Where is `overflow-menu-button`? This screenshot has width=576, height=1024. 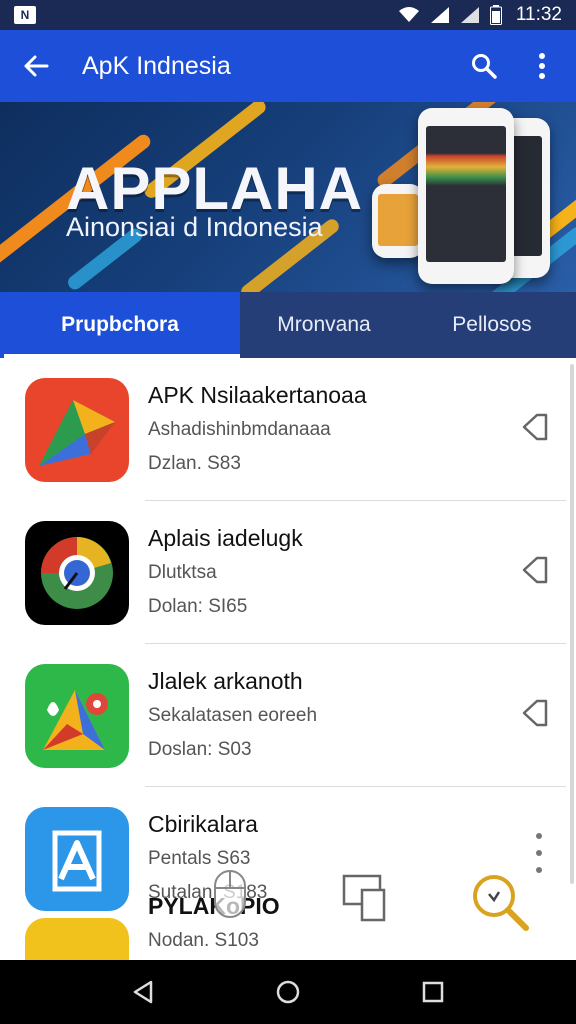 overflow-menu-button is located at coordinates (542, 66).